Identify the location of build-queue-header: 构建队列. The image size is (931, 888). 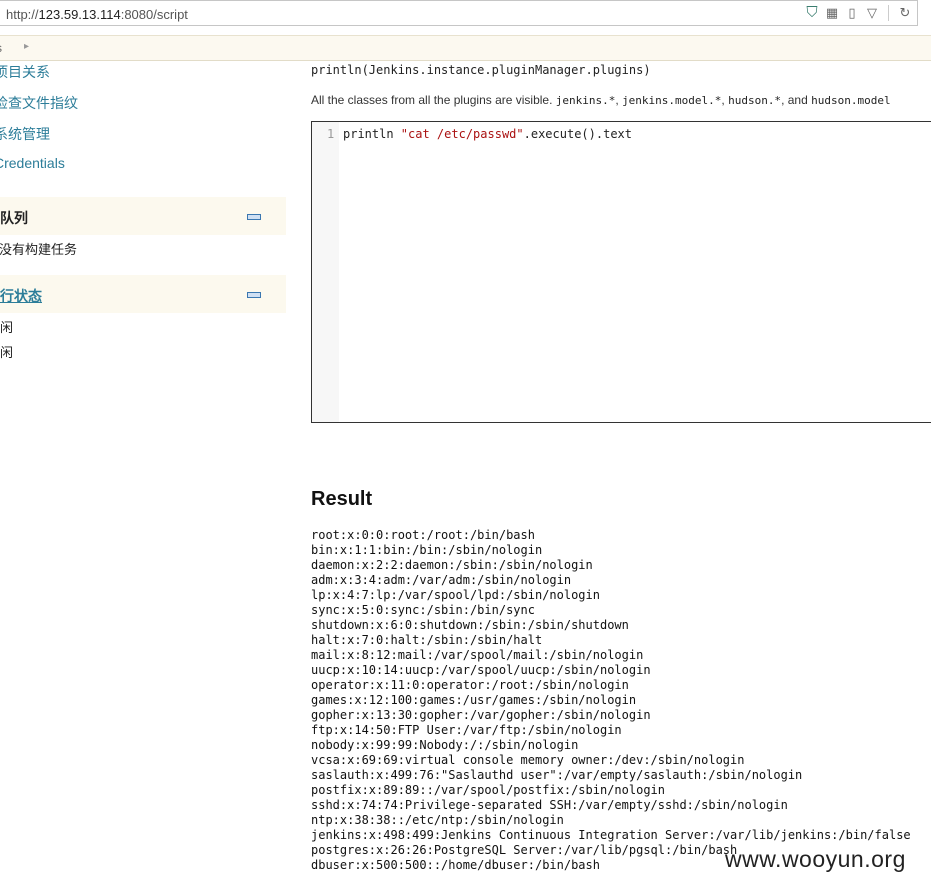
(143, 216).